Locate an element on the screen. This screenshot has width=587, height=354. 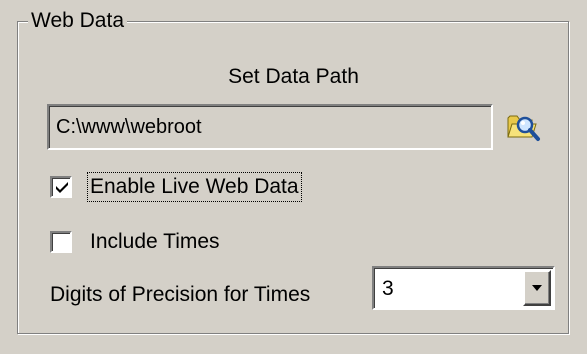
include-times-checkbox is located at coordinates (61, 242).